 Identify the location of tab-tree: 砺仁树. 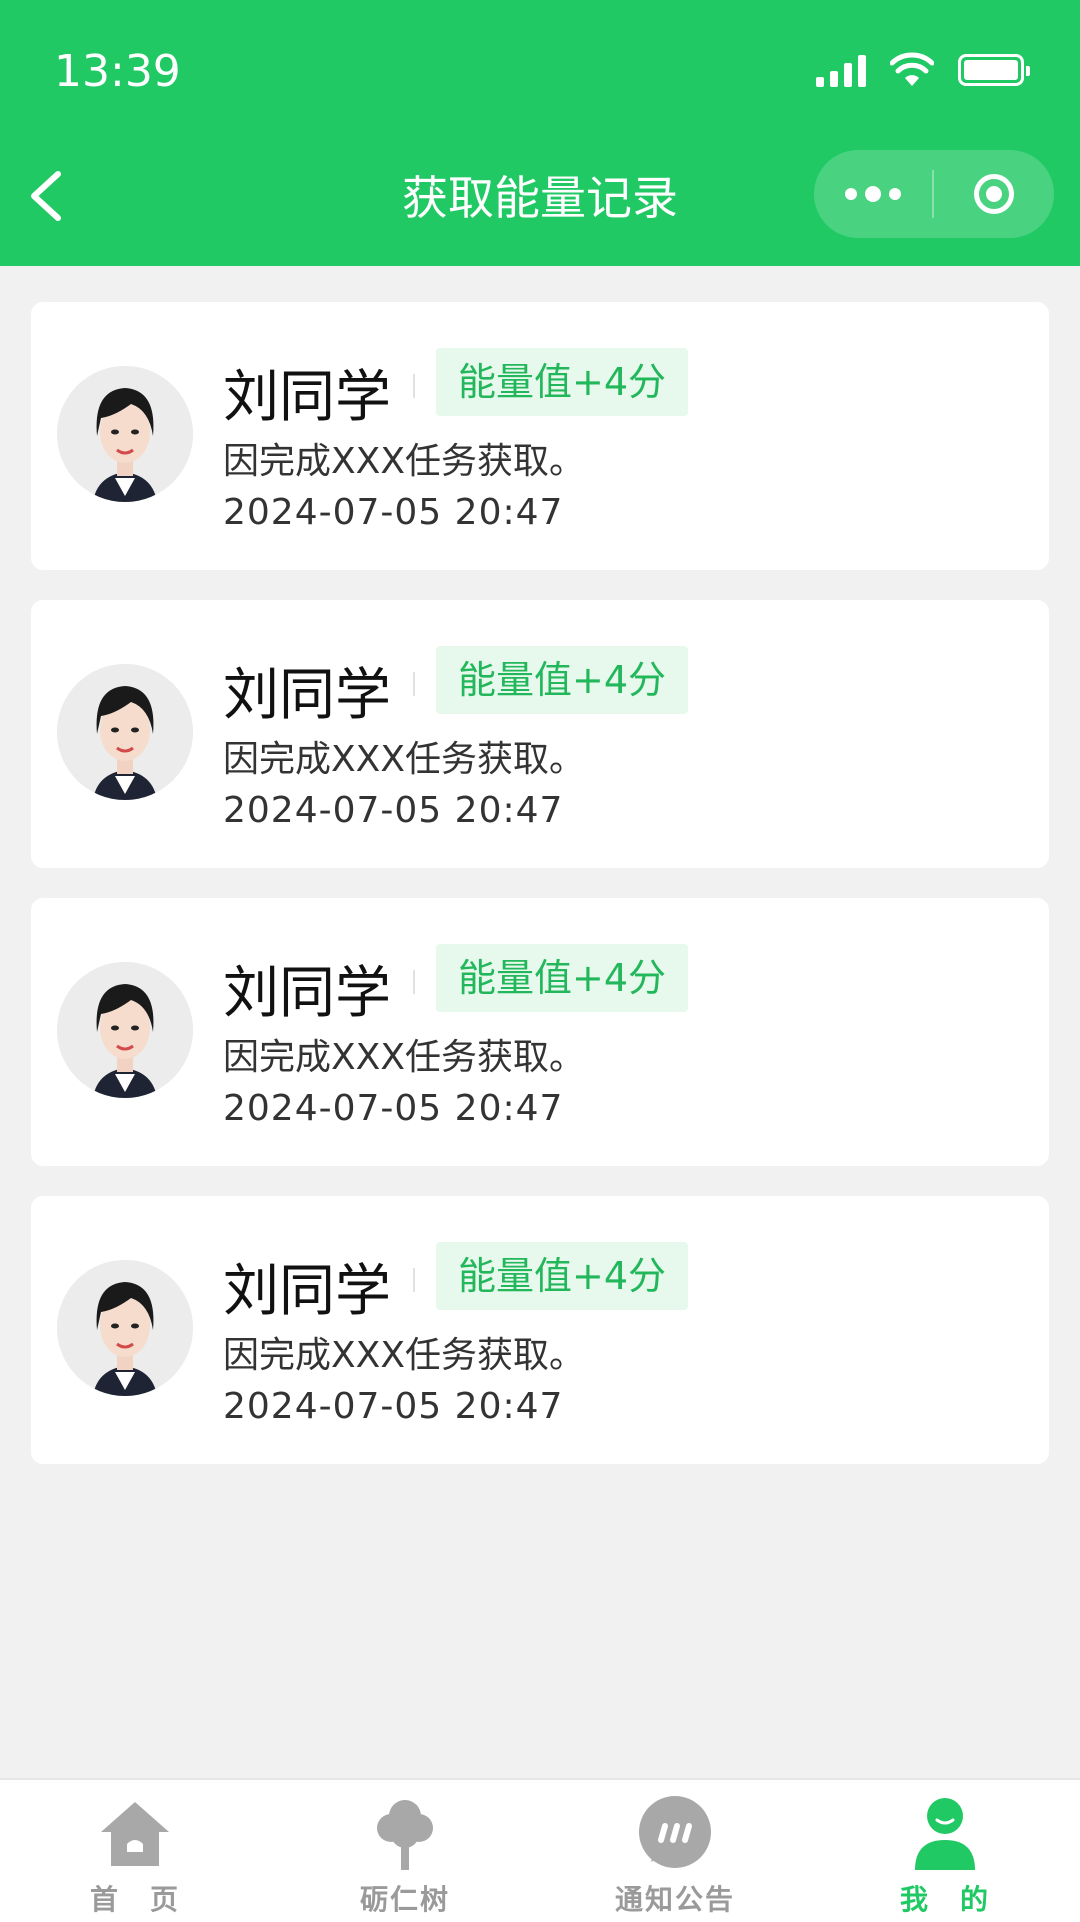
(405, 1851).